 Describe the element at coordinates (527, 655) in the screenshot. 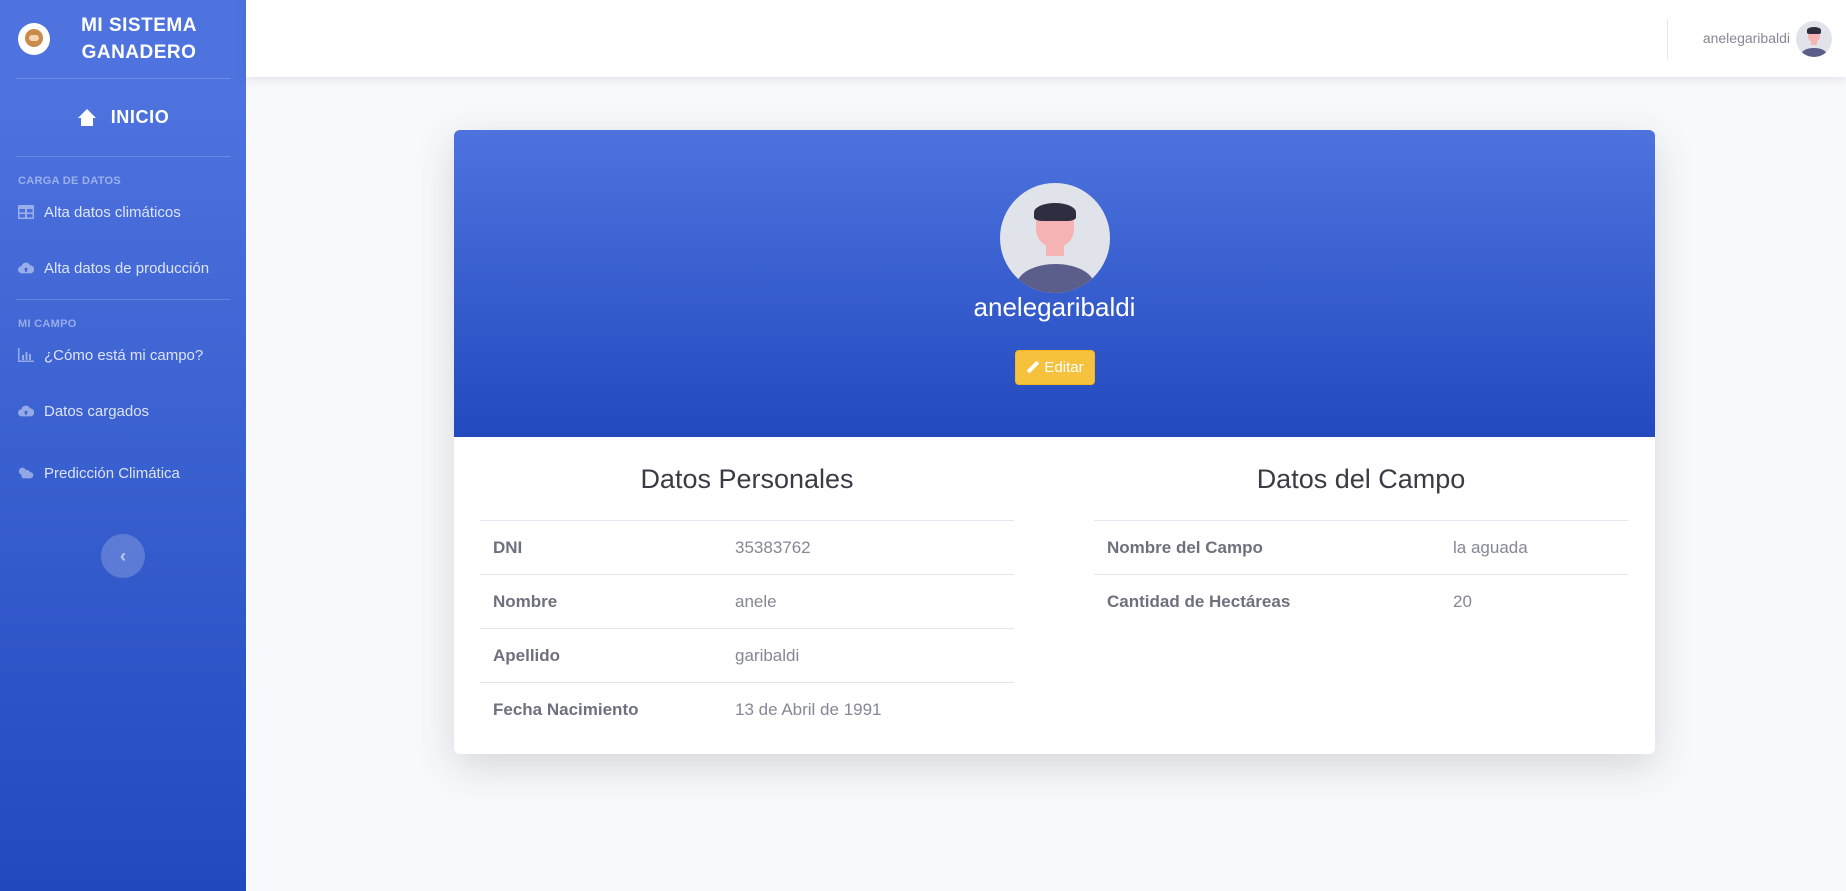

I see `row-label: Apellido` at that location.